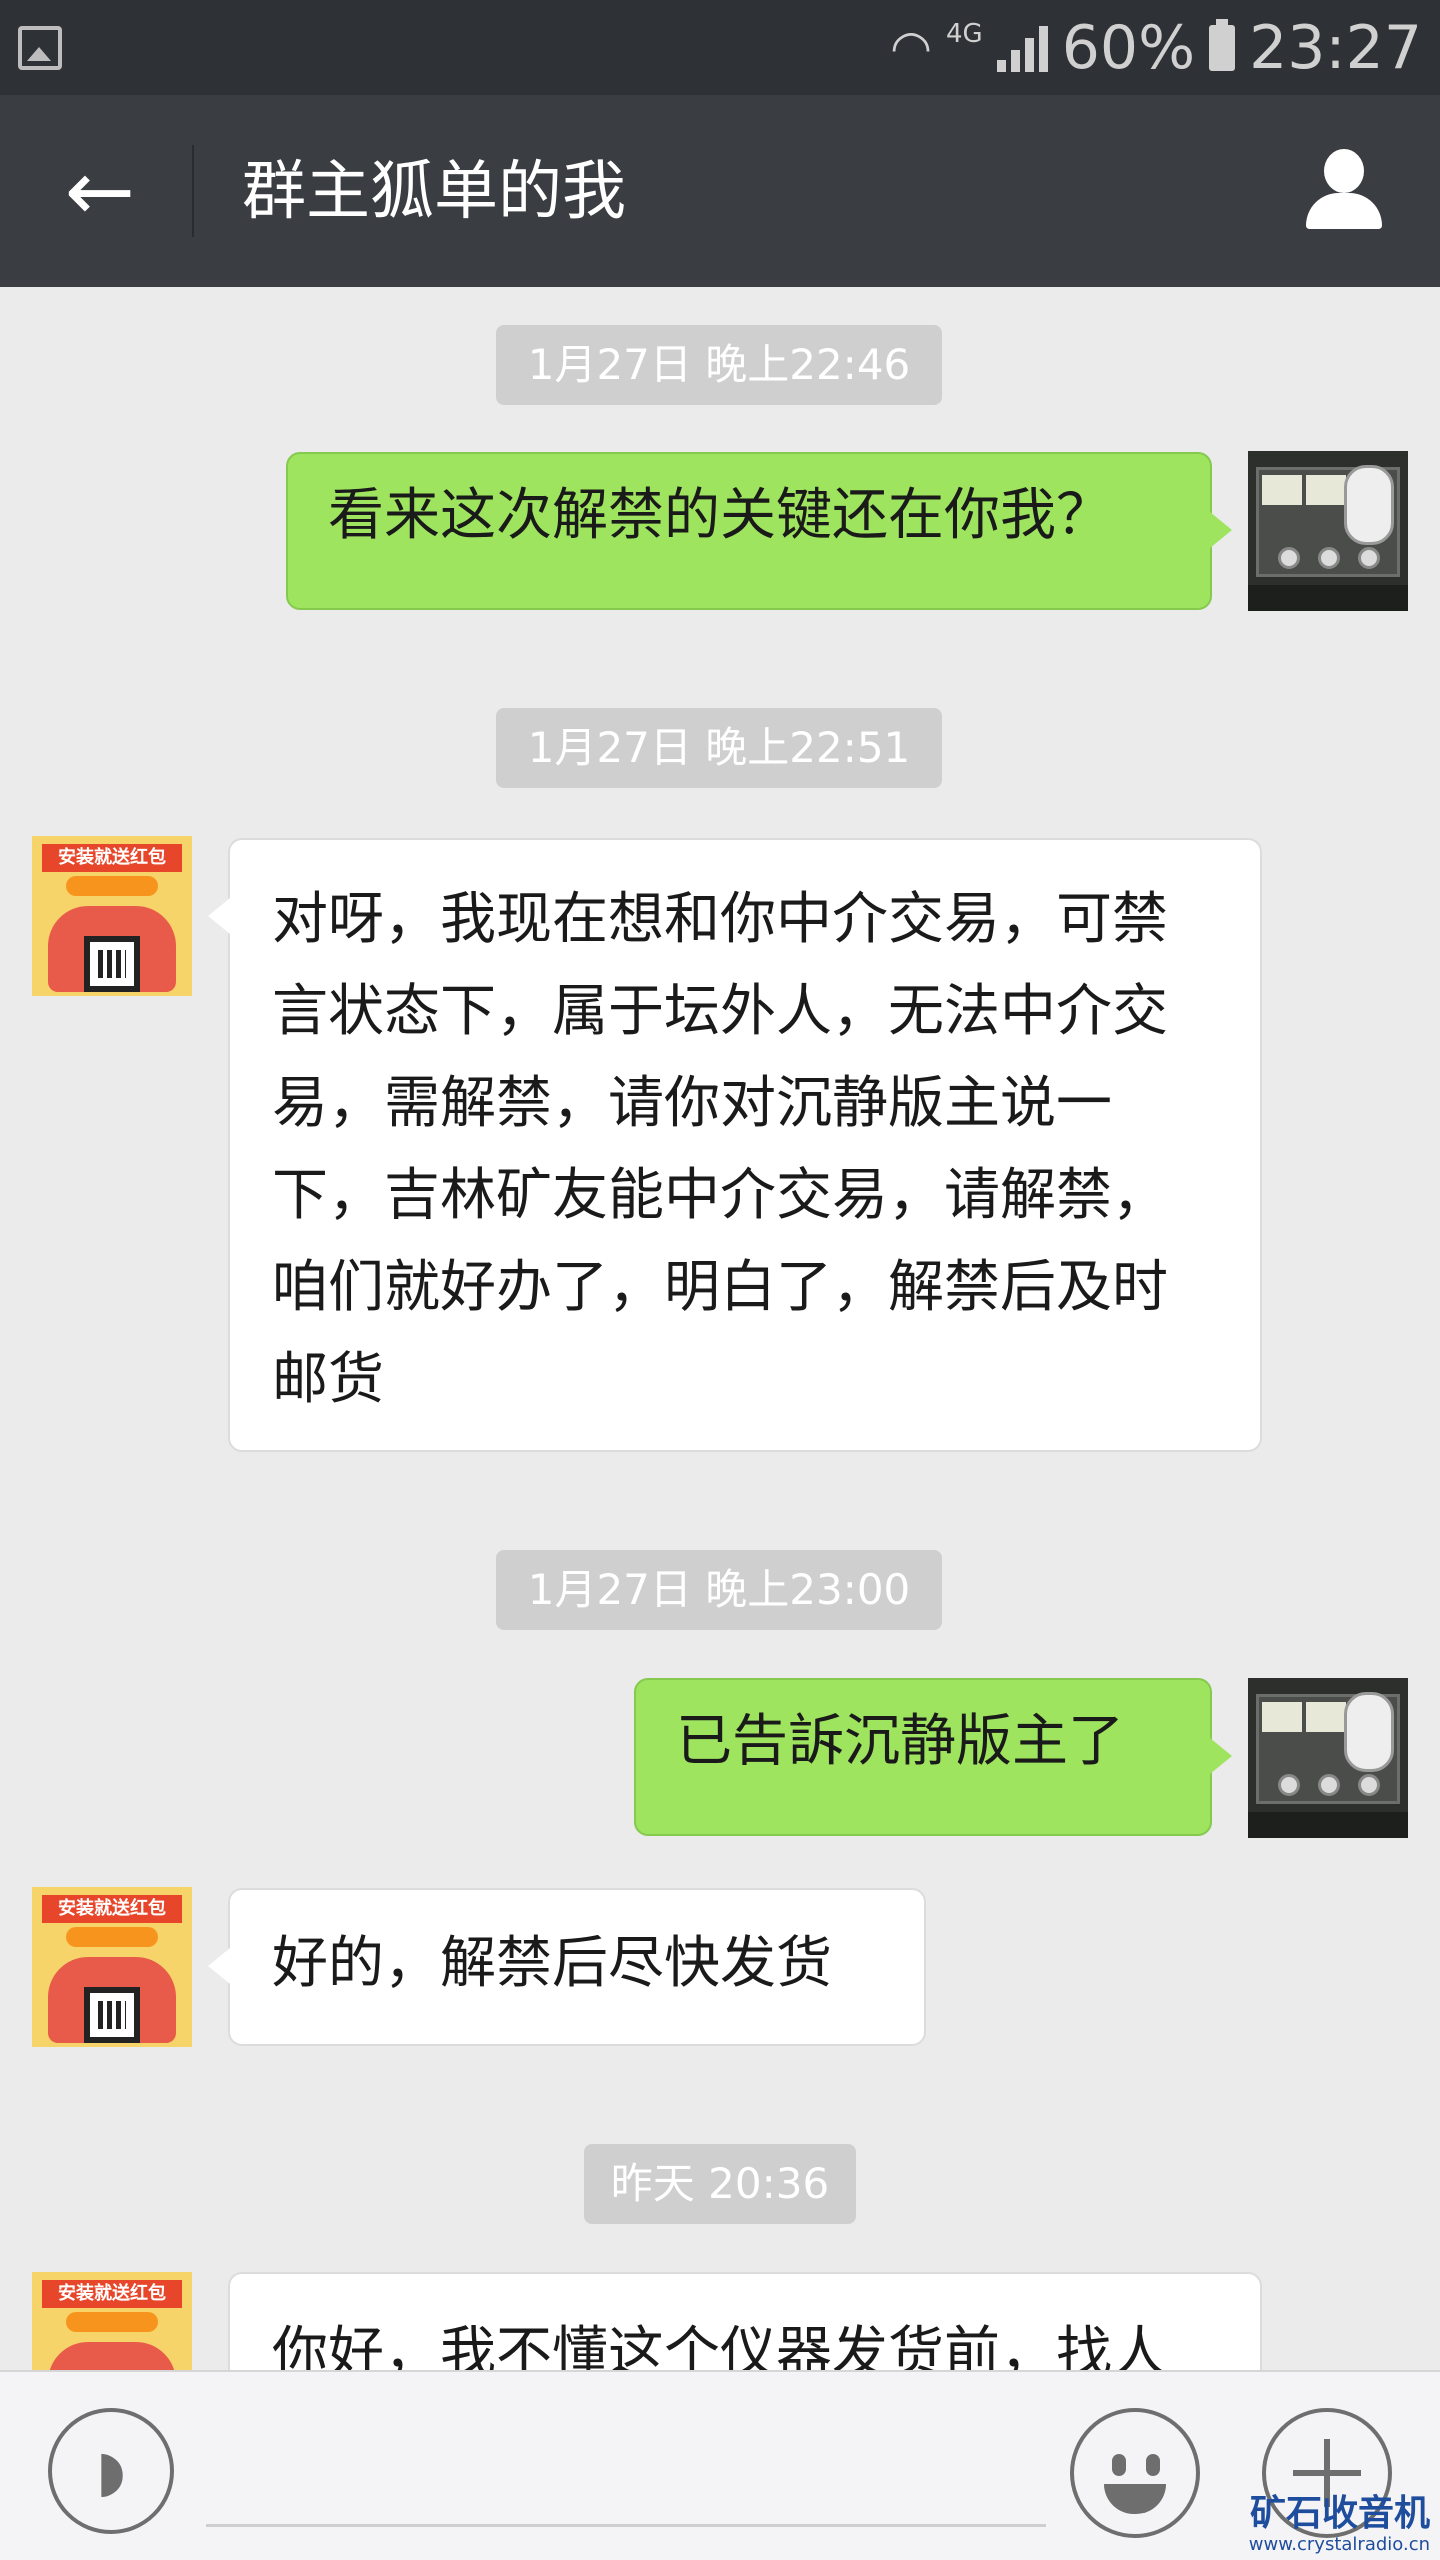  Describe the element at coordinates (720, 2465) in the screenshot. I see `message-input-bar: ◗` at that location.